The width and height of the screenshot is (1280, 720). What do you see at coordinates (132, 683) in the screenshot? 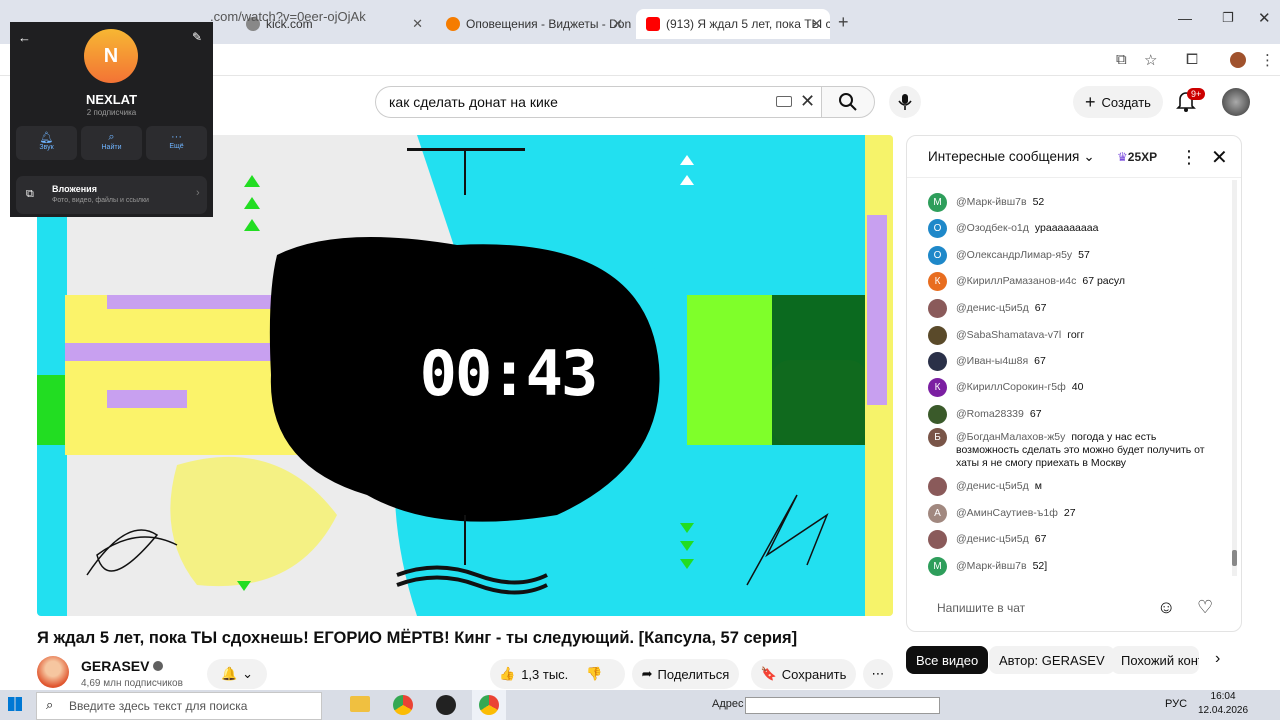
I see `subscriber-count: 4,69 млн подписчиков` at bounding box center [132, 683].